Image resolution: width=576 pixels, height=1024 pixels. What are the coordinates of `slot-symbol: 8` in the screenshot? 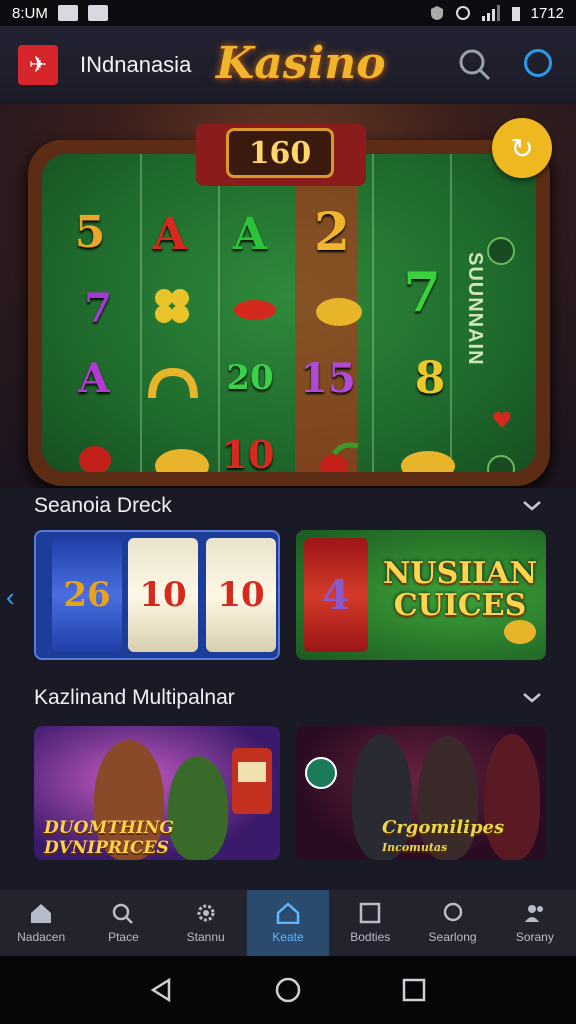 It's located at (430, 378).